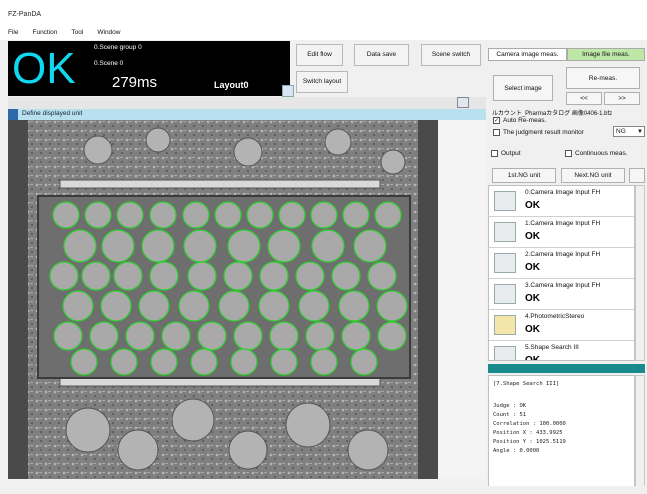 This screenshot has width=647, height=494. I want to click on next-ng-unit-button: Next.NG unit, so click(593, 175).